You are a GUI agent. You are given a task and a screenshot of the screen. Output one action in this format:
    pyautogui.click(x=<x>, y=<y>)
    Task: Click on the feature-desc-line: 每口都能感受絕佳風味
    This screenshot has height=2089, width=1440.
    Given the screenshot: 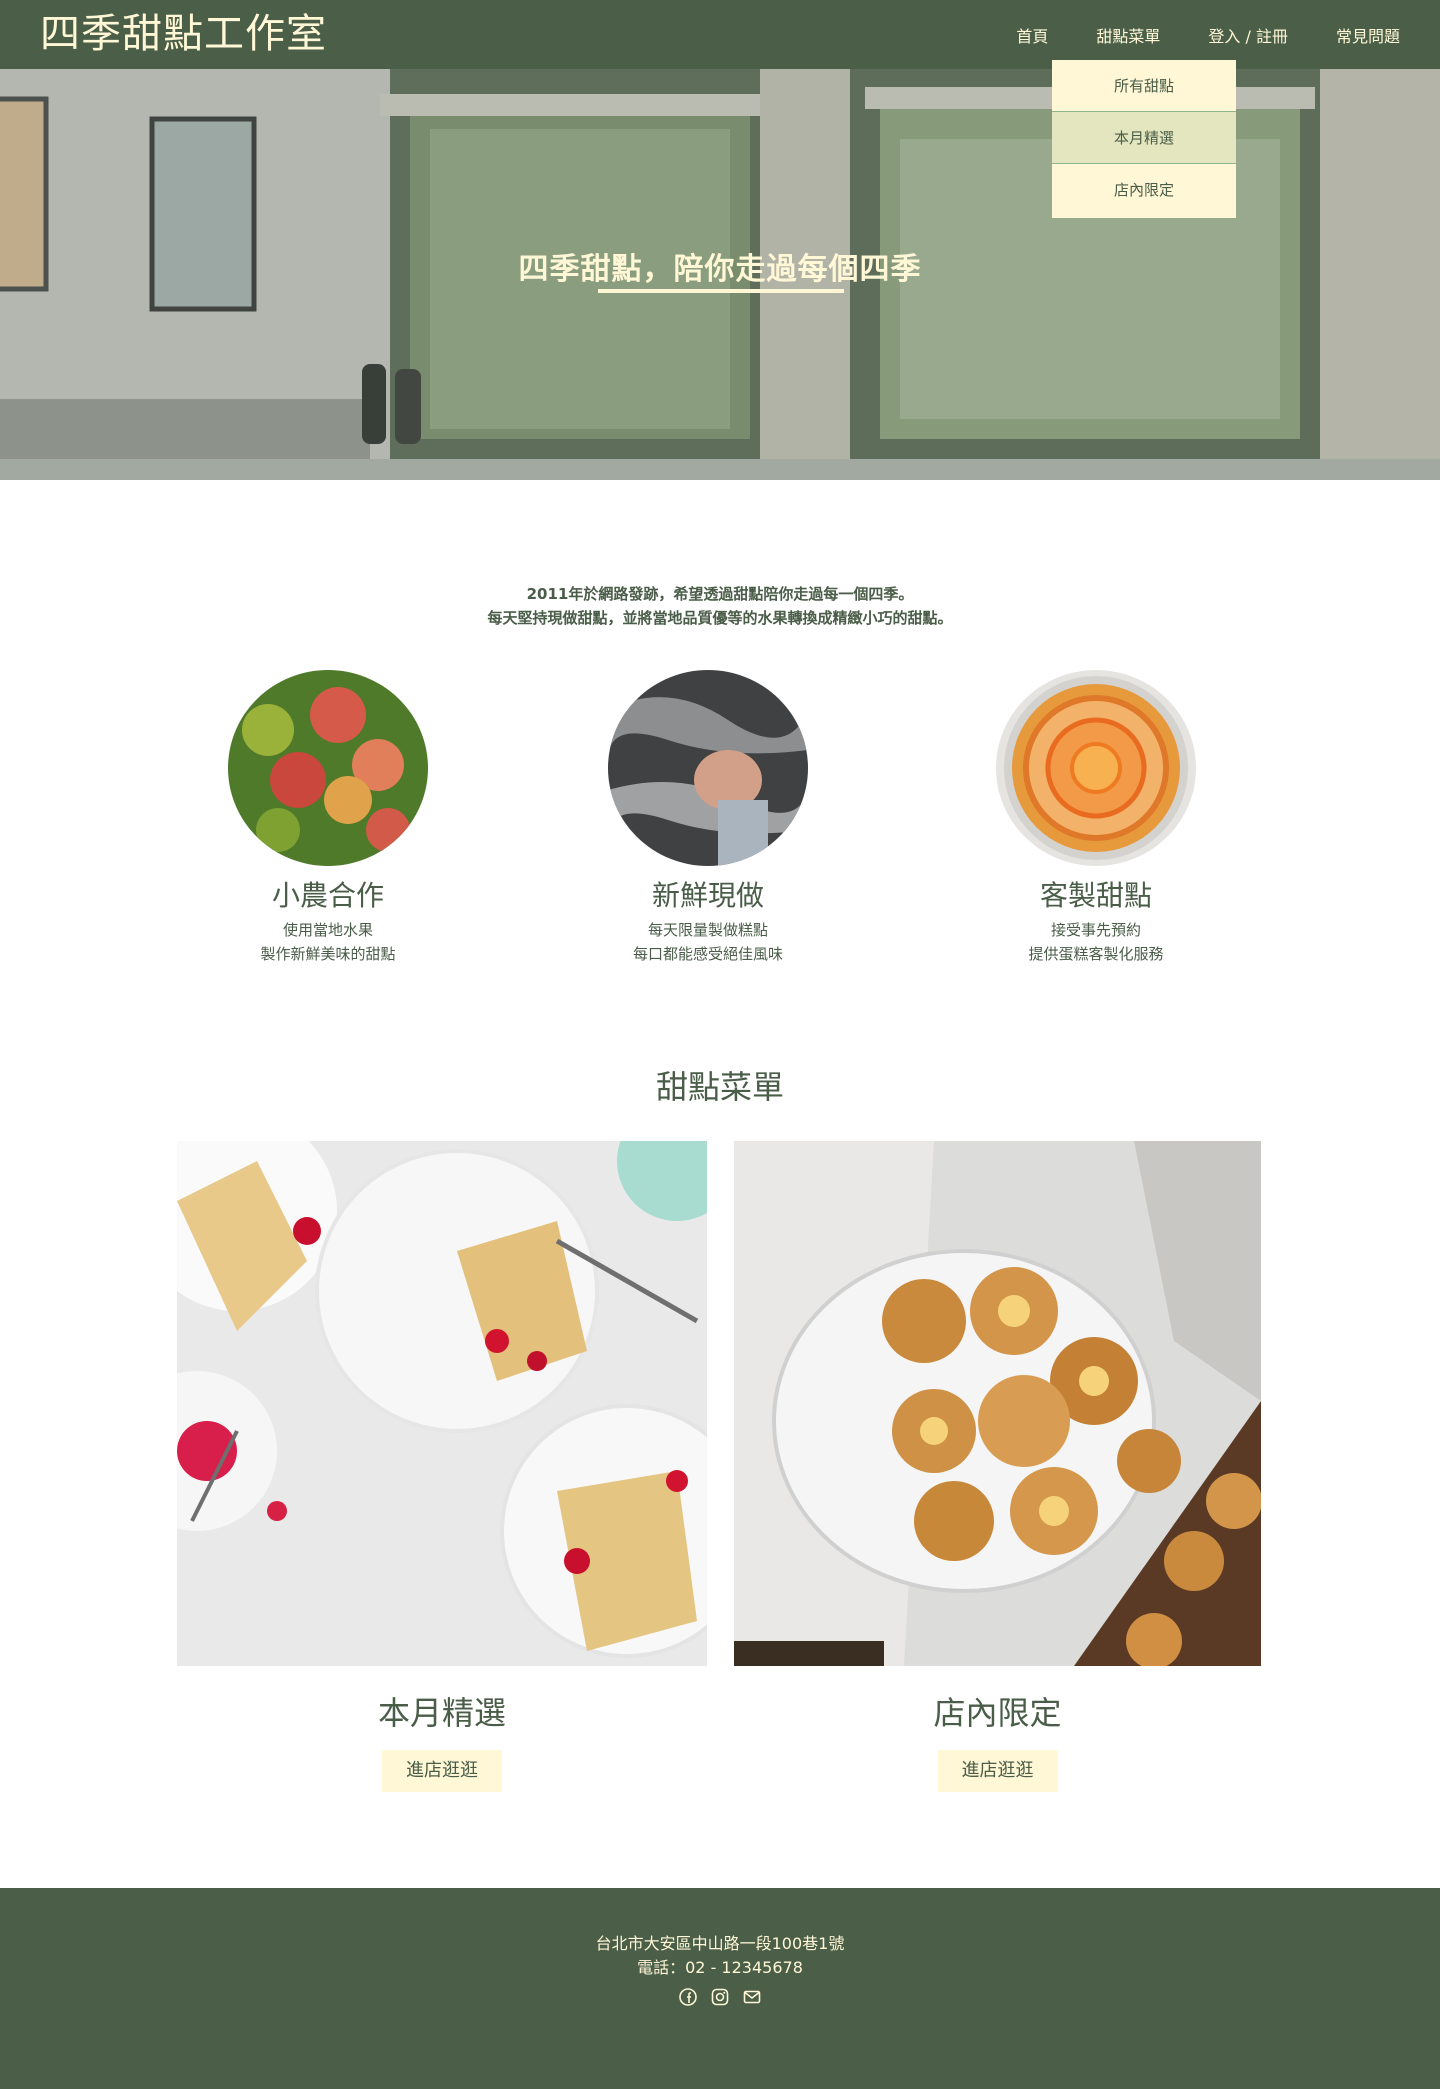 What is the action you would take?
    pyautogui.click(x=707, y=954)
    